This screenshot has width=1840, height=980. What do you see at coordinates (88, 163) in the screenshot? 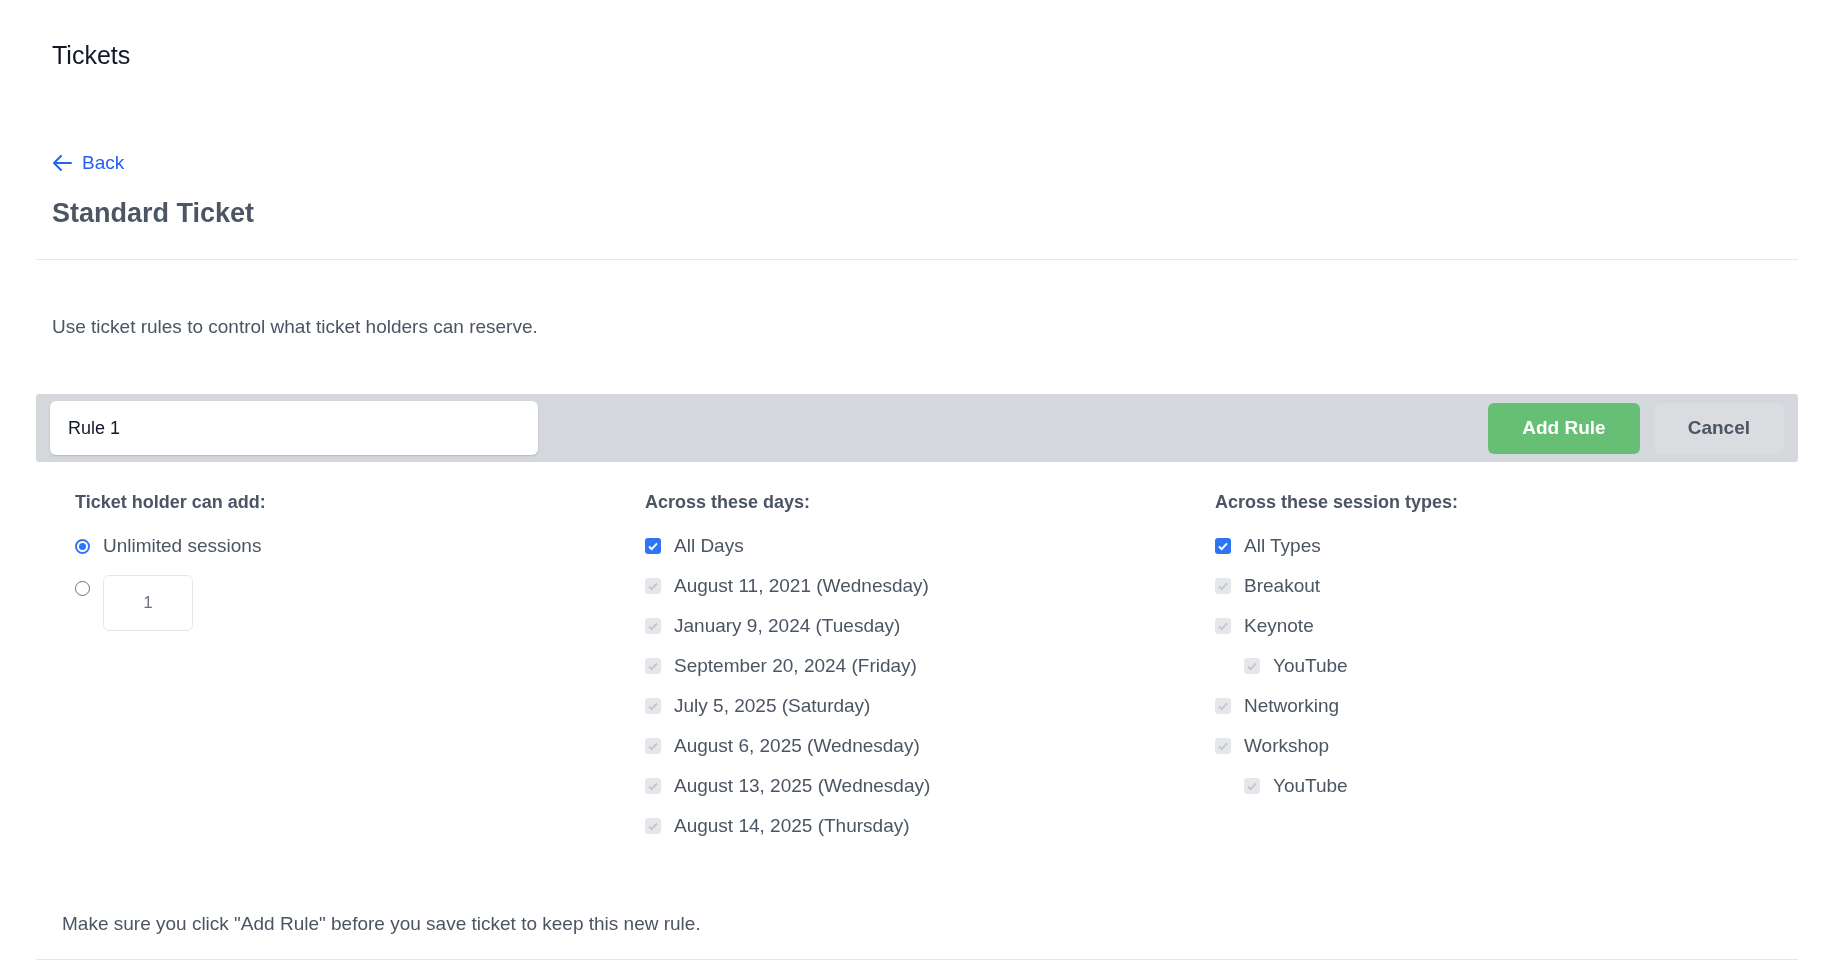
I see `back-link: Back` at bounding box center [88, 163].